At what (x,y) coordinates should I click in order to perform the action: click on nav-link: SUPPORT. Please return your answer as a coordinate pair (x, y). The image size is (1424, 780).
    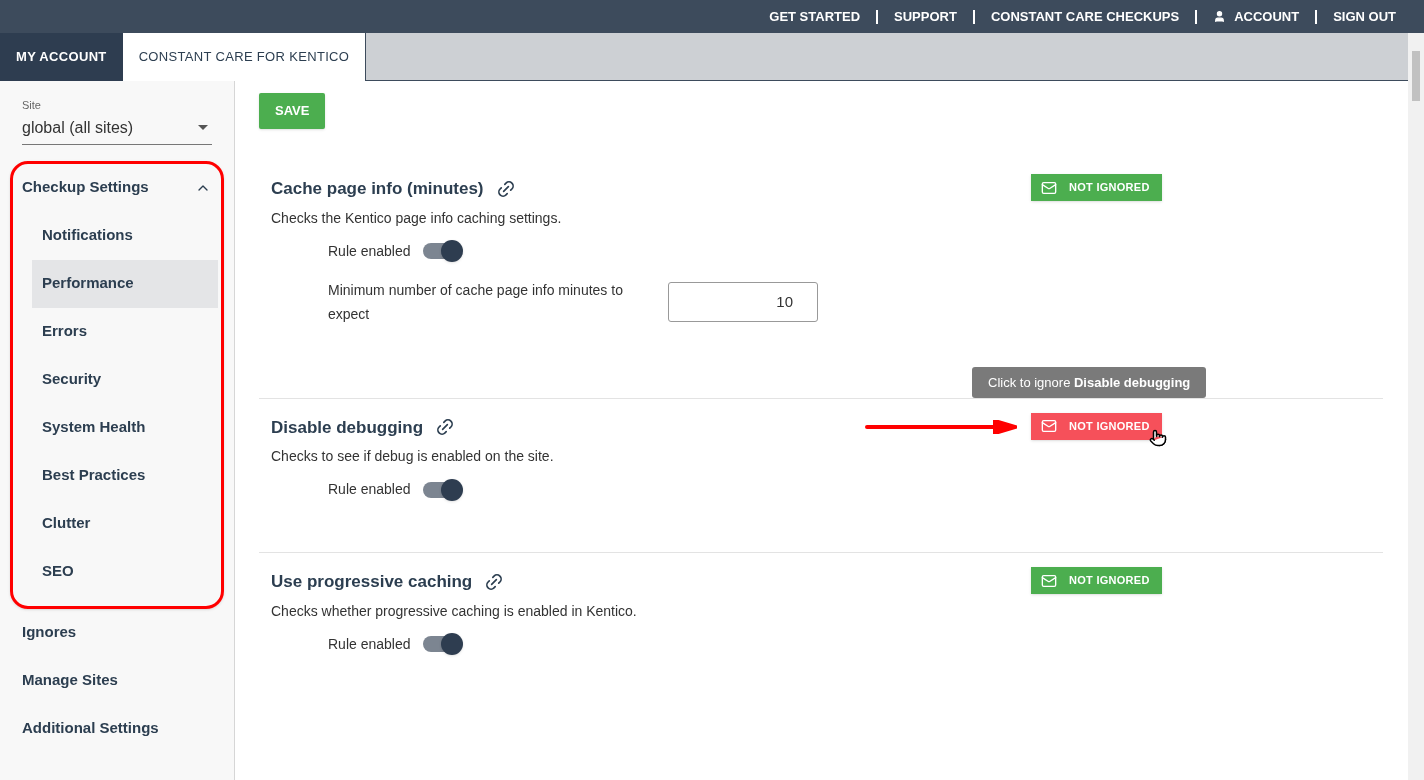
    Looking at the image, I should click on (925, 16).